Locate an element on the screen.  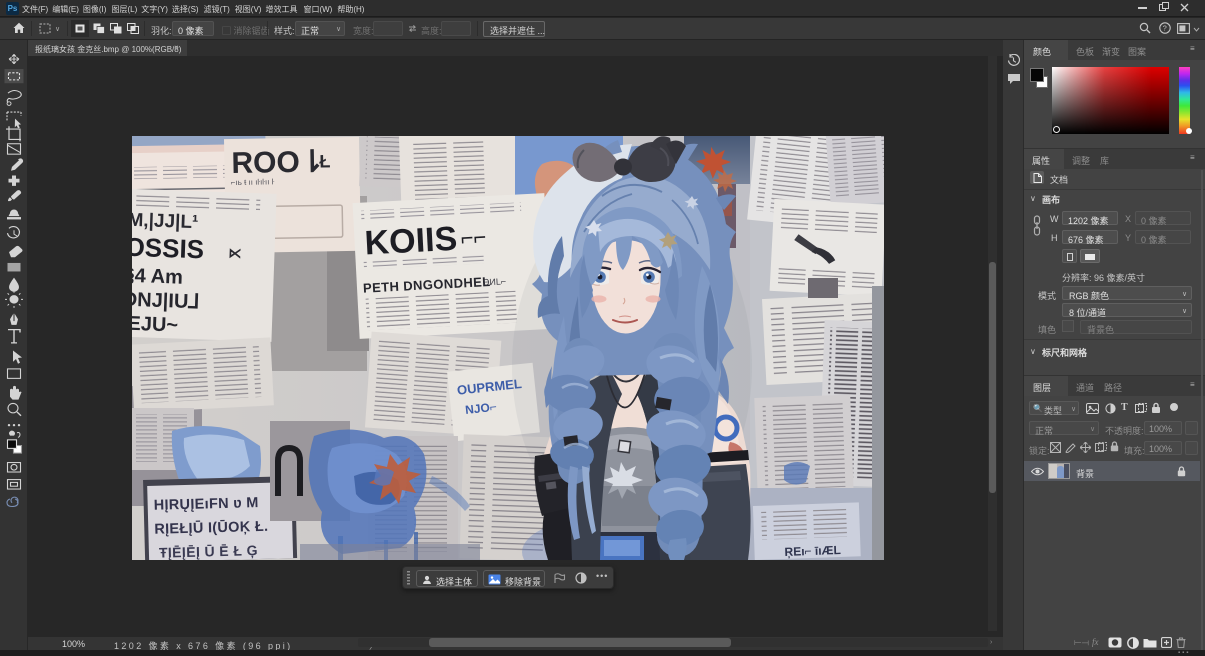
svg-text: ЭИL⌐ is located at coordinates (495, 281).